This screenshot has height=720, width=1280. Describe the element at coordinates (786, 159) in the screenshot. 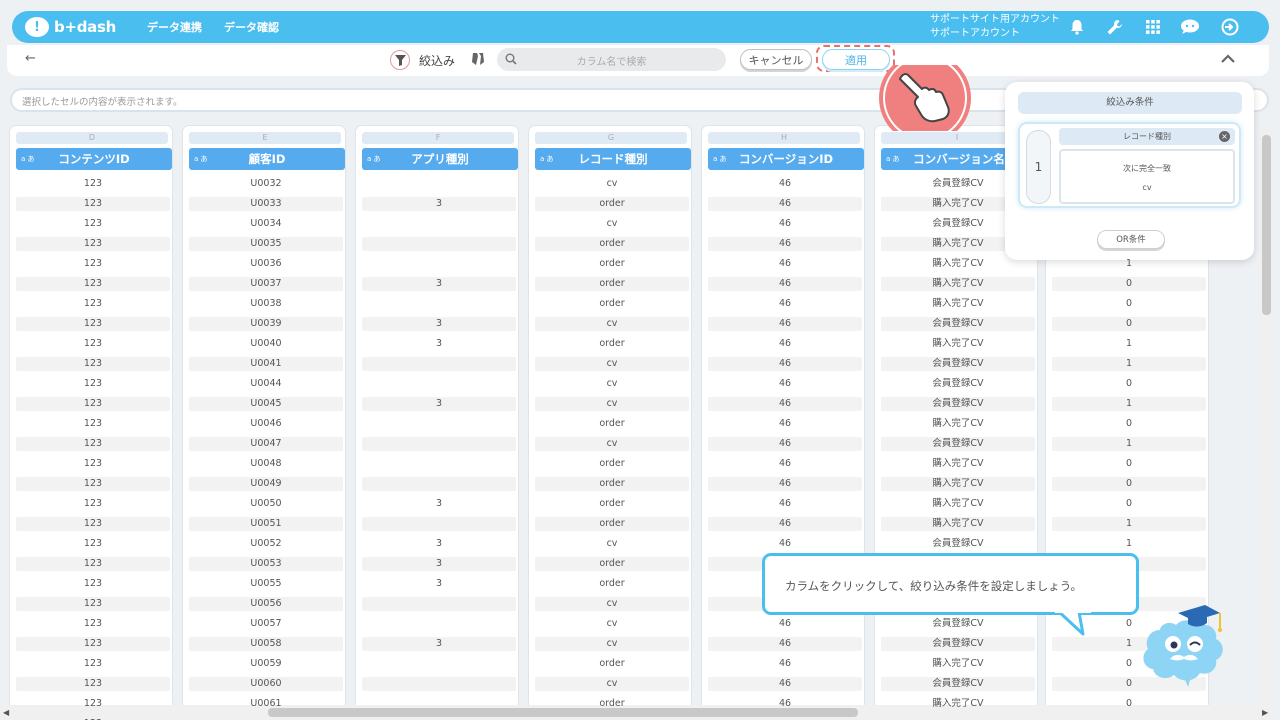

I see `column-header: a あ コンバージョンID` at that location.